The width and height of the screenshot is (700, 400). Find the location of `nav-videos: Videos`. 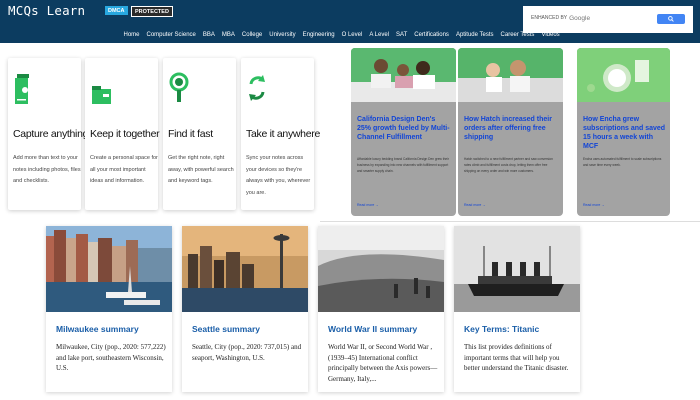

nav-videos: Videos is located at coordinates (550, 35).